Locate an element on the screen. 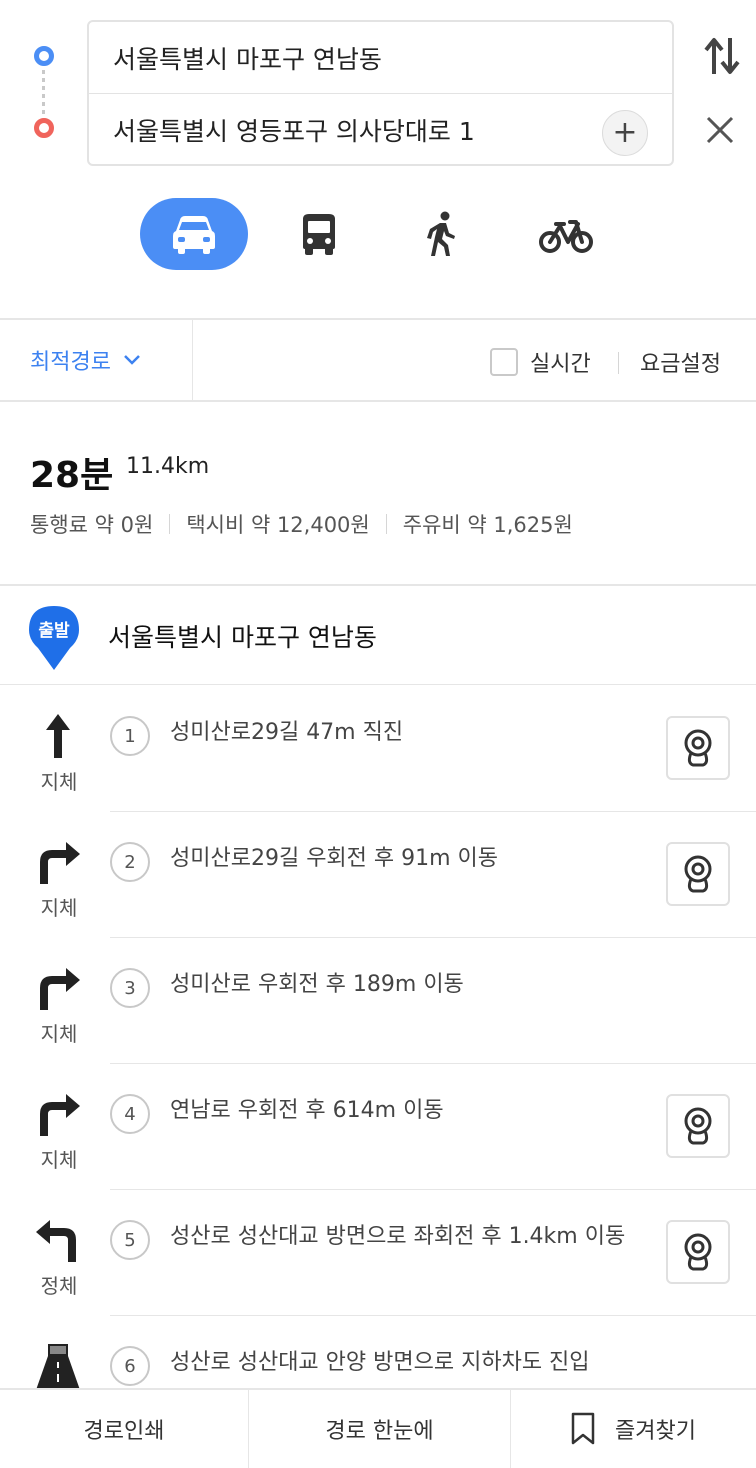 Image resolution: width=756 pixels, height=1468 pixels. step-instruction: 성미산로 우회전 후 189m 이동 is located at coordinates (317, 984).